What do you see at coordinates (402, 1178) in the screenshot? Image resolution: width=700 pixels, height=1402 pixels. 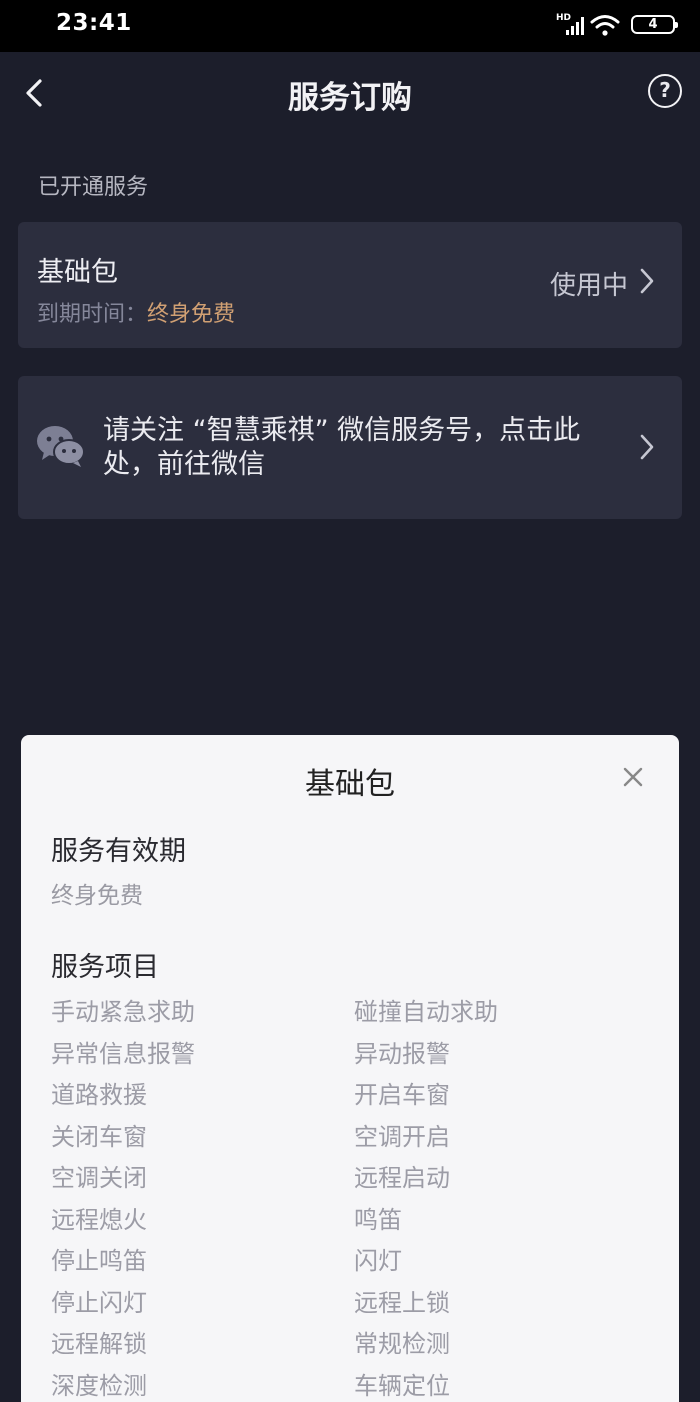 I see `service-item: 远程启动` at bounding box center [402, 1178].